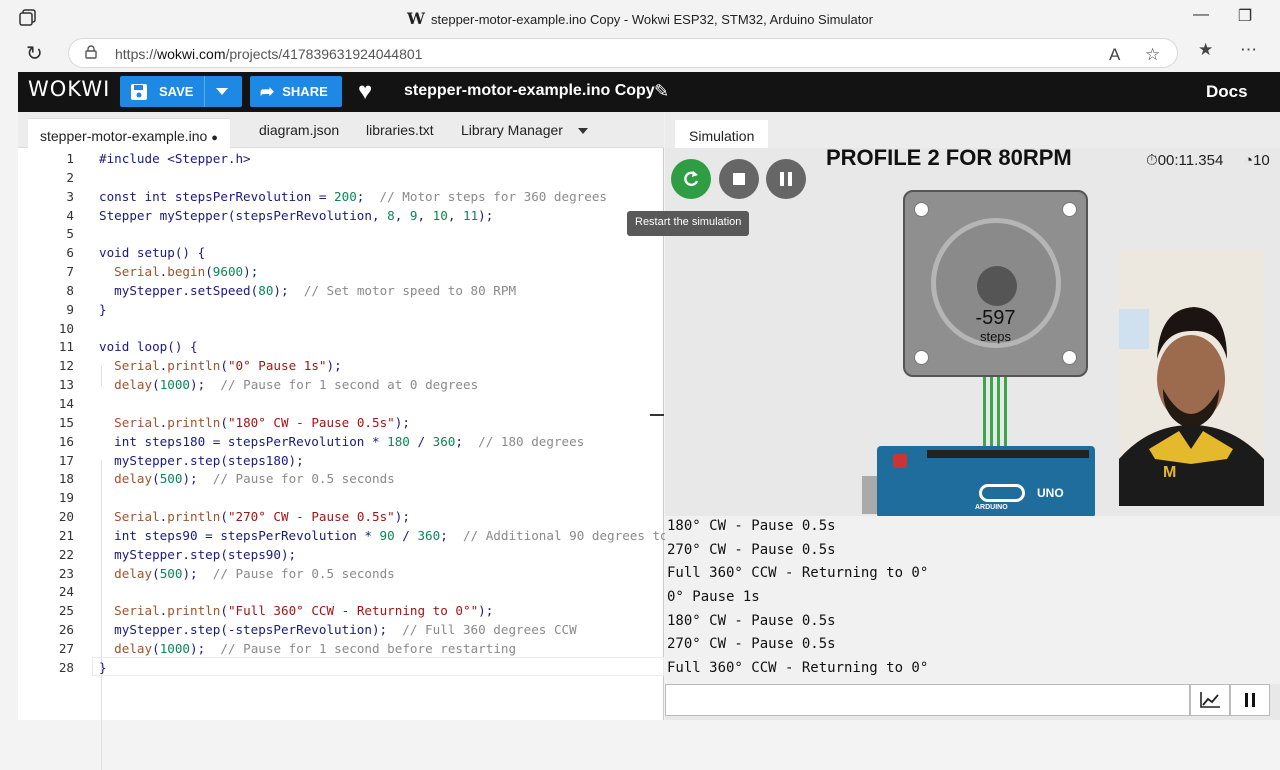 The width and height of the screenshot is (1280, 770). What do you see at coordinates (70, 234) in the screenshot?
I see `code-line: 5` at bounding box center [70, 234].